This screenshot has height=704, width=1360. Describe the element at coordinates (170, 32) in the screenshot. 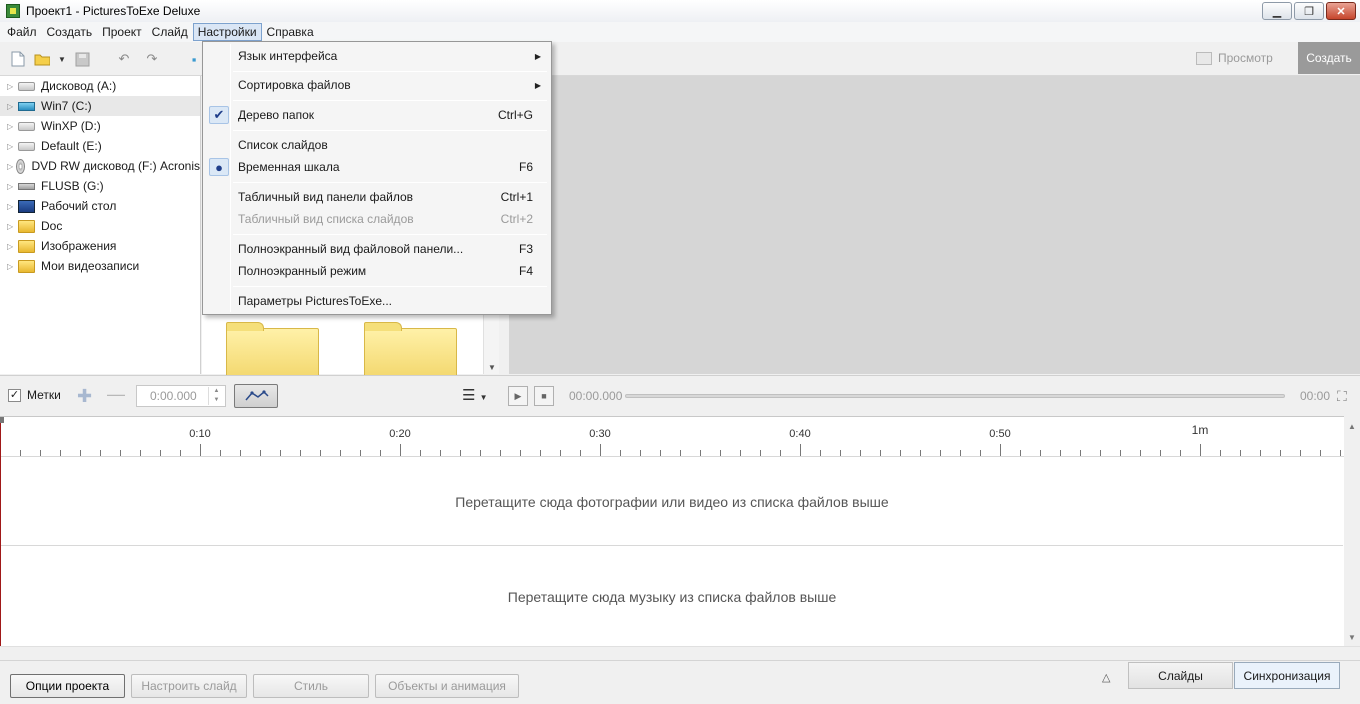

I see `menu-slide: Слайд` at that location.